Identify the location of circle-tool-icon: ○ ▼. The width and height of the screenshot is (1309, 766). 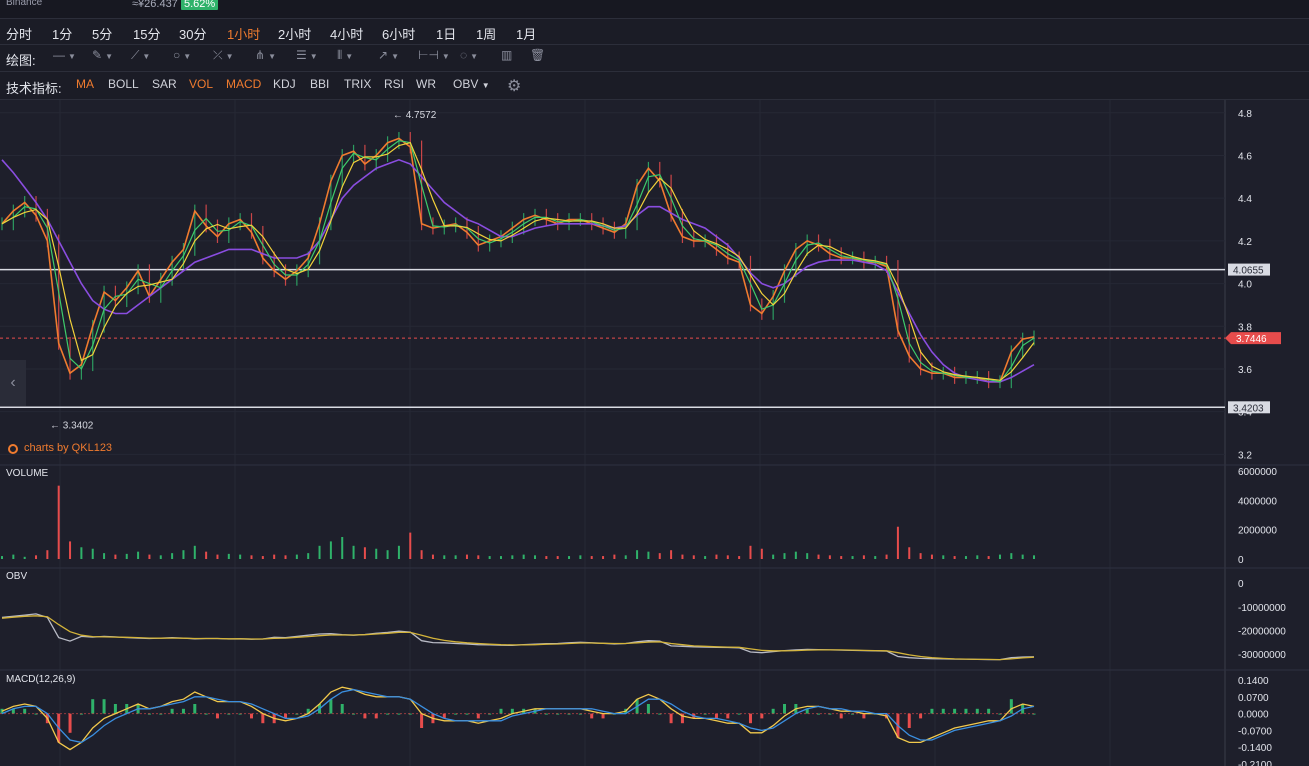
(182, 57).